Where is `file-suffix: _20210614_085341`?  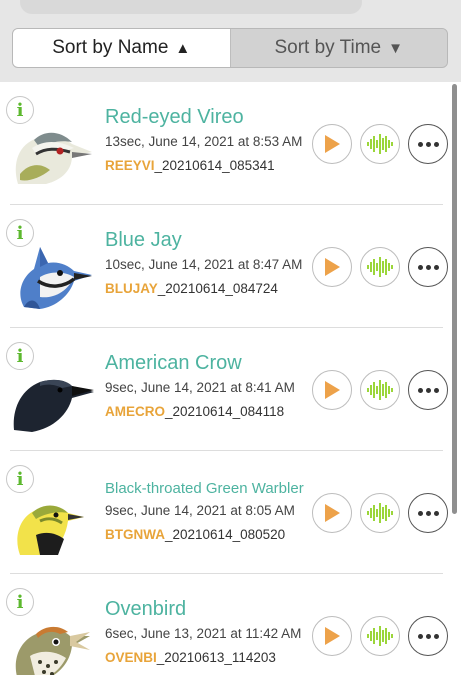 file-suffix: _20210614_085341 is located at coordinates (214, 165).